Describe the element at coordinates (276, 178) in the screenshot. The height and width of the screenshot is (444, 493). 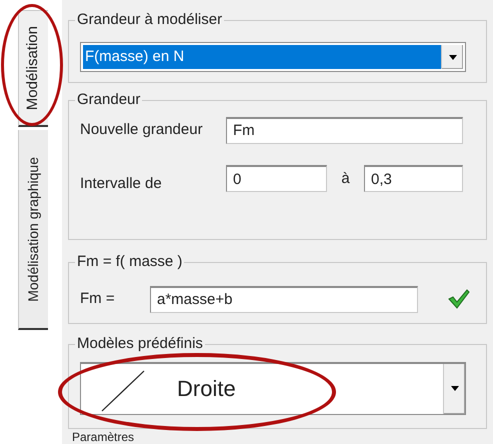
I see `input-field: 0` at that location.